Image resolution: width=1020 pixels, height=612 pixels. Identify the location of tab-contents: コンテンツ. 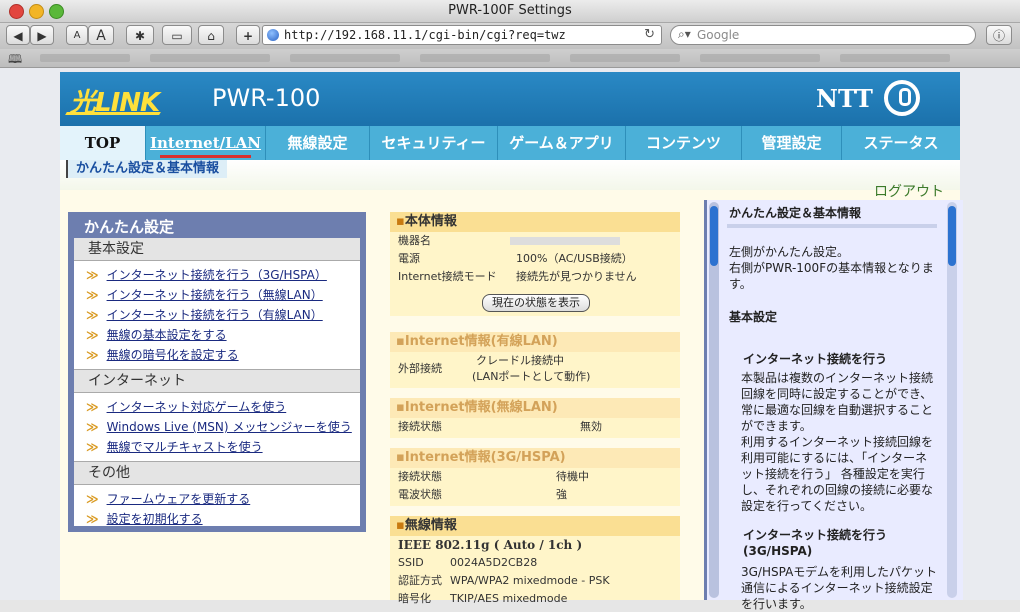
(684, 143).